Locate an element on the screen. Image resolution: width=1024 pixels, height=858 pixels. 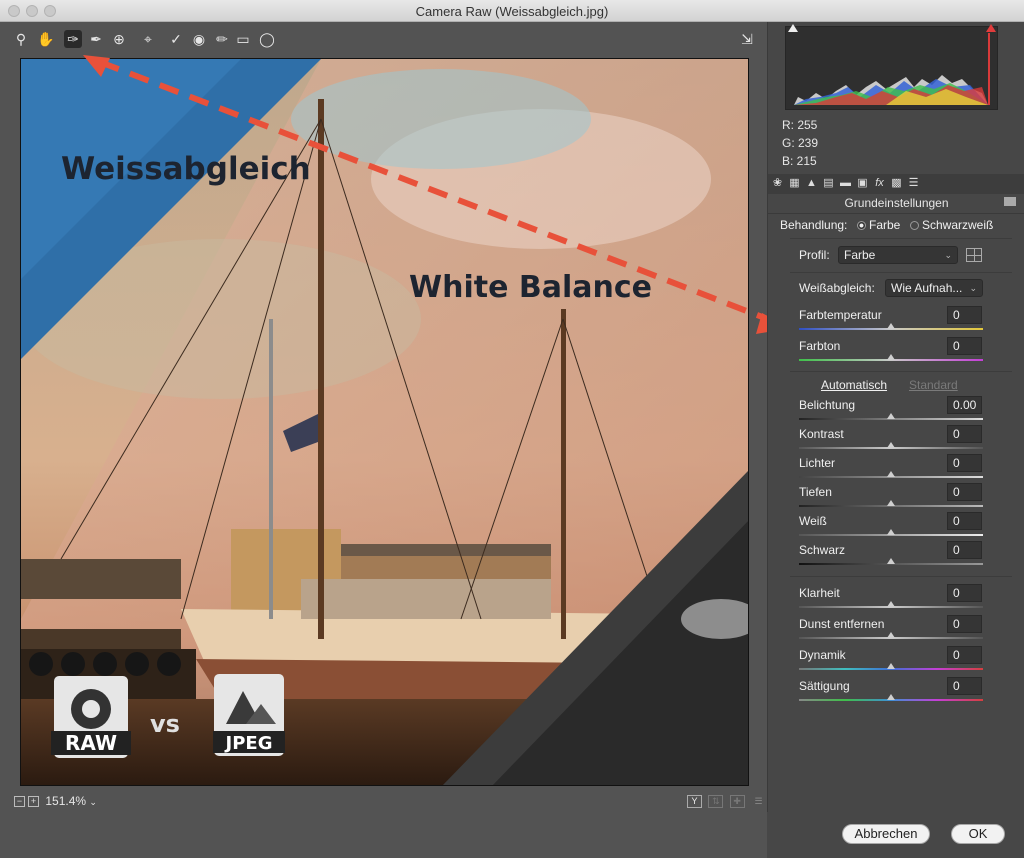
basic-tab-icon: ❀ is located at coordinates (777, 183).